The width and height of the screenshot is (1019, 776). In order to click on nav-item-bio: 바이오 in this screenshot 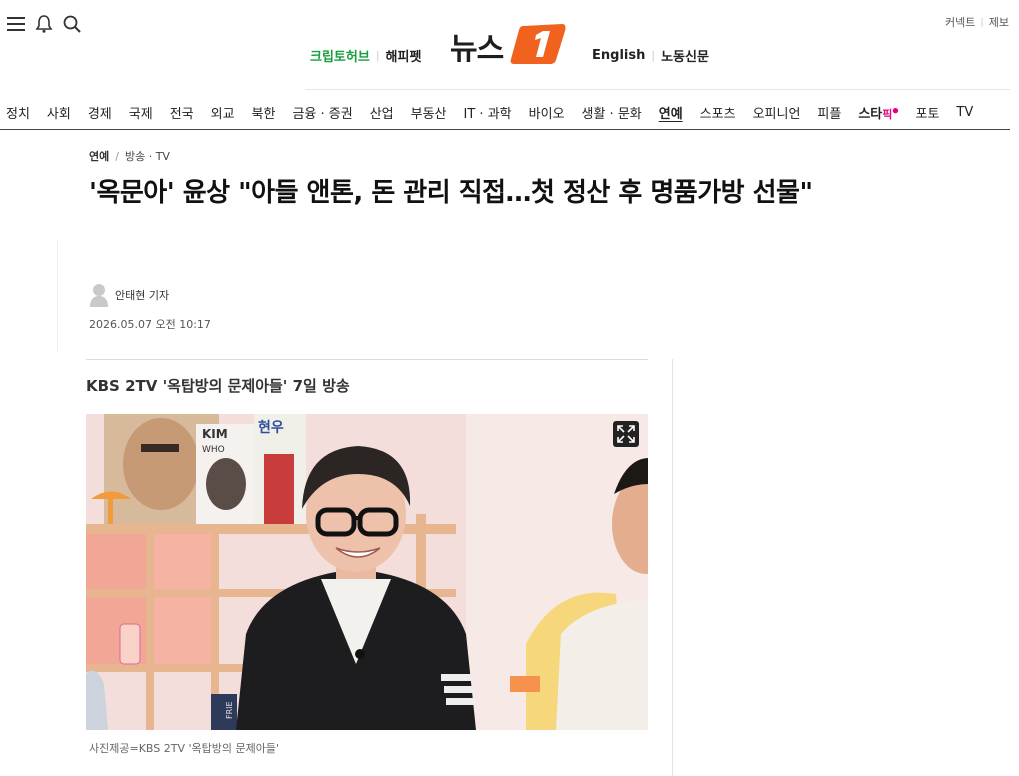, I will do `click(547, 112)`.